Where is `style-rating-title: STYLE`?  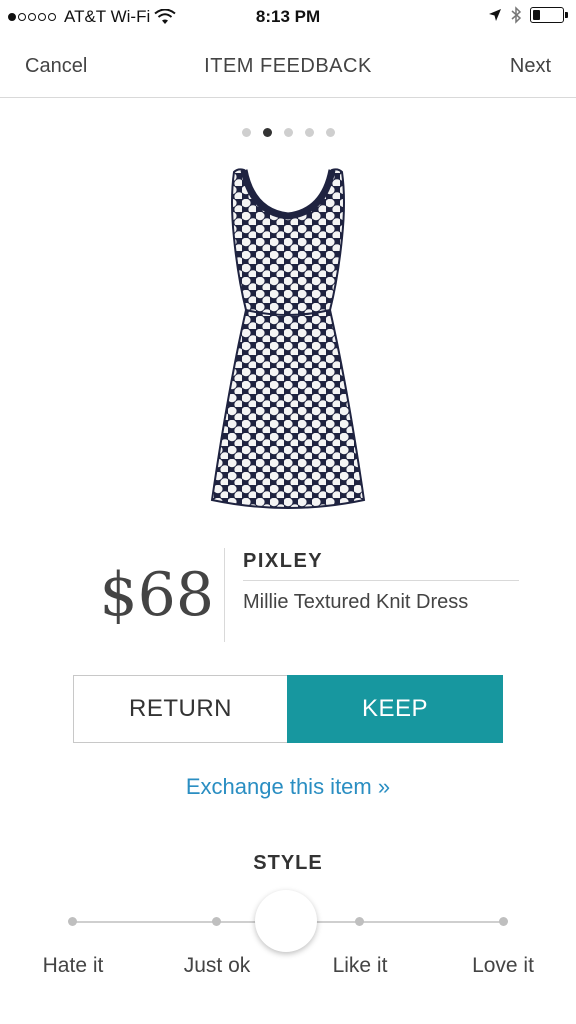 style-rating-title: STYLE is located at coordinates (288, 863).